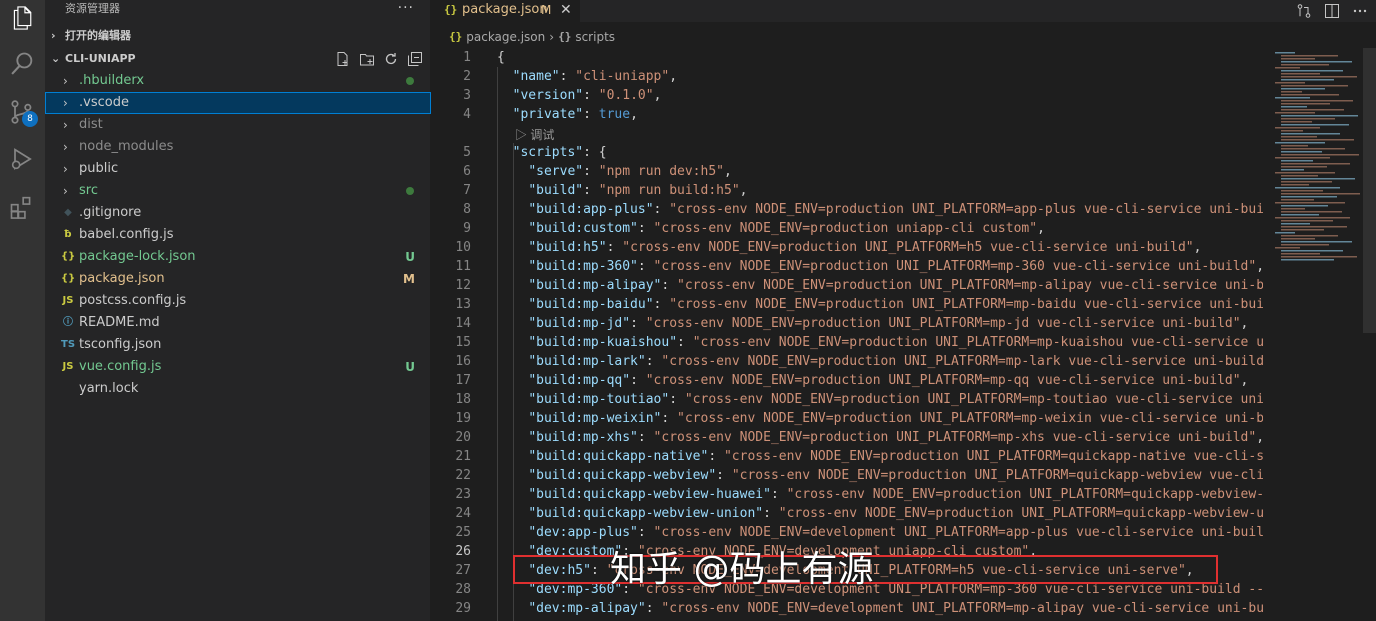  Describe the element at coordinates (92, 8) in the screenshot. I see `explorer-title: 资源管理器` at that location.